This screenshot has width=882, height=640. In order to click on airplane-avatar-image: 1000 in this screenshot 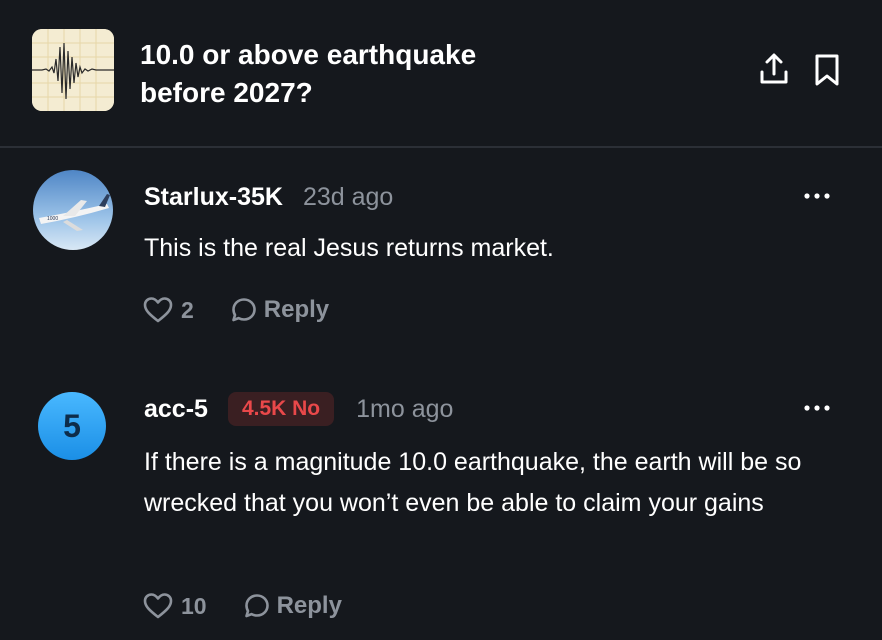, I will do `click(73, 210)`.